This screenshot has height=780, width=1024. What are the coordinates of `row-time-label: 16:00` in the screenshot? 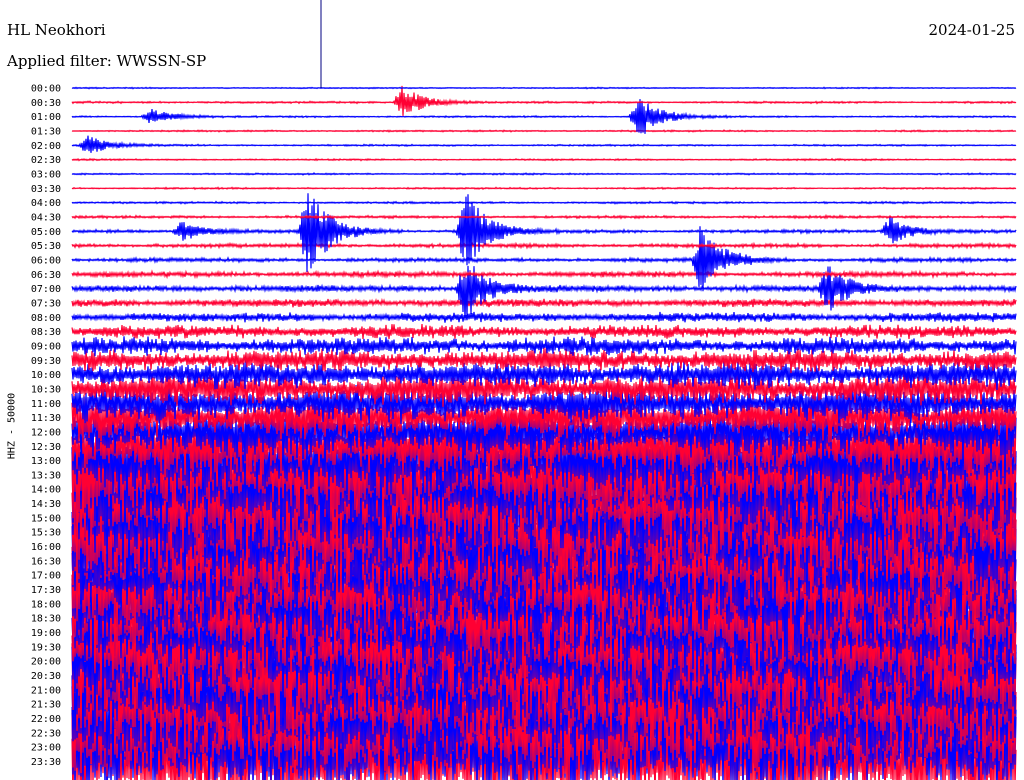 It's located at (46, 547).